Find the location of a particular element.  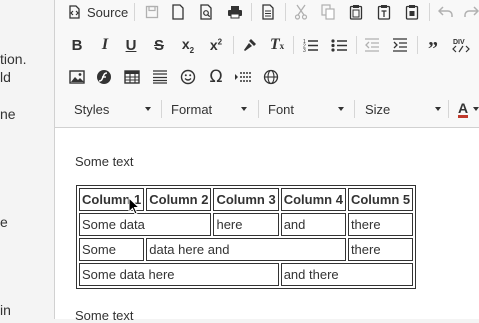

page-text-fragment: in is located at coordinates (5, 310).